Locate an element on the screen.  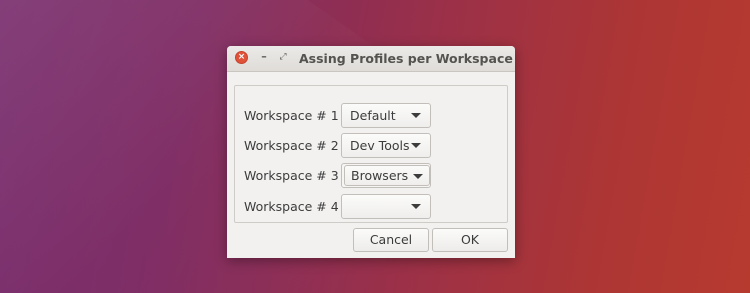
workspace-2-profile-select: Dev Tools is located at coordinates (386, 145).